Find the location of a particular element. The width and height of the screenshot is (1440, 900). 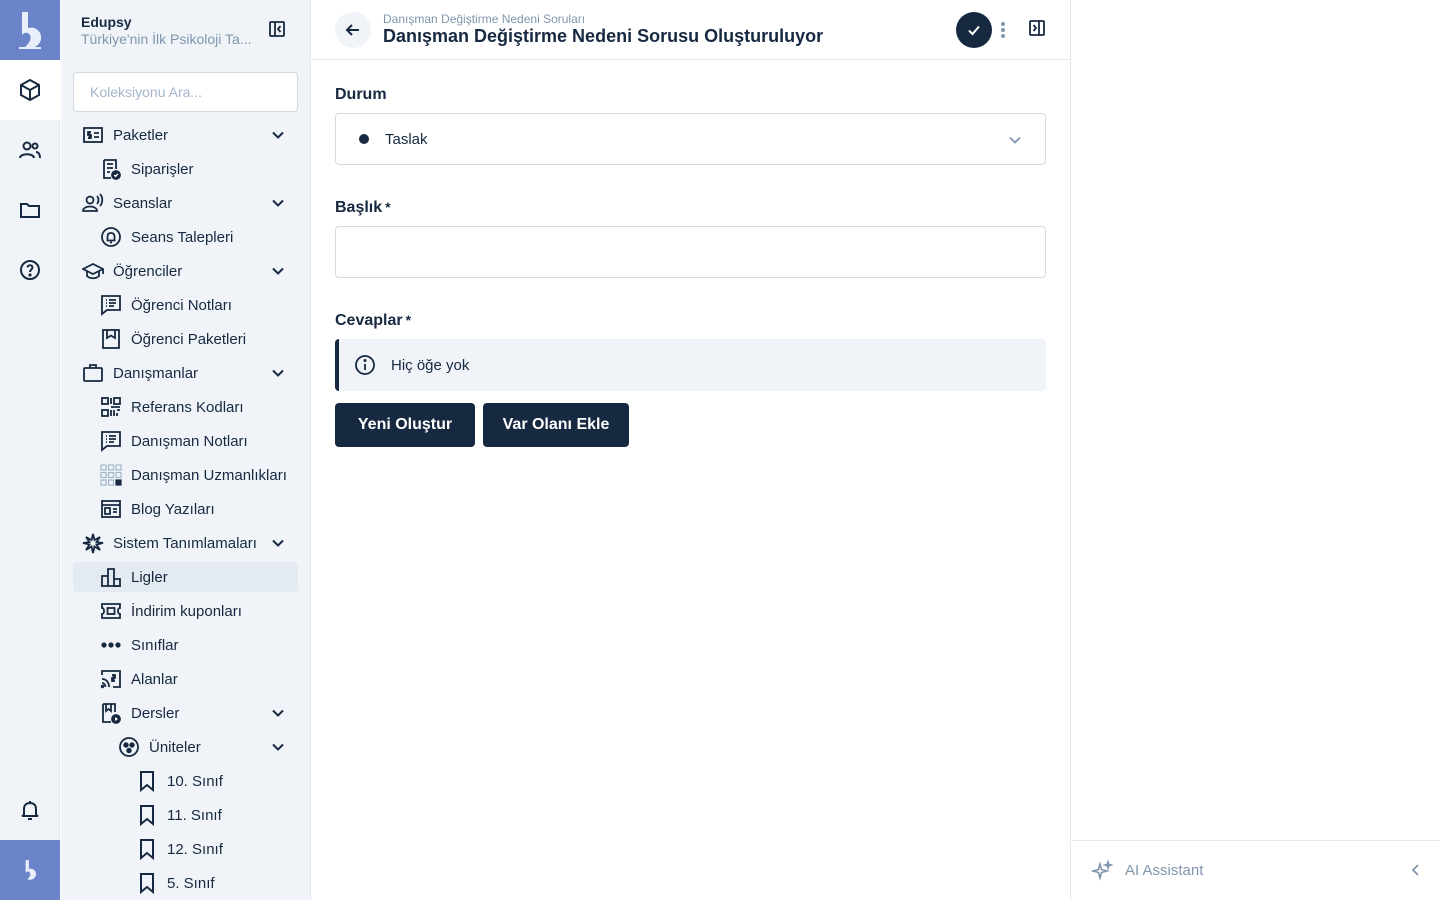

toggle-right-sidebar-button is located at coordinates (1037, 28).